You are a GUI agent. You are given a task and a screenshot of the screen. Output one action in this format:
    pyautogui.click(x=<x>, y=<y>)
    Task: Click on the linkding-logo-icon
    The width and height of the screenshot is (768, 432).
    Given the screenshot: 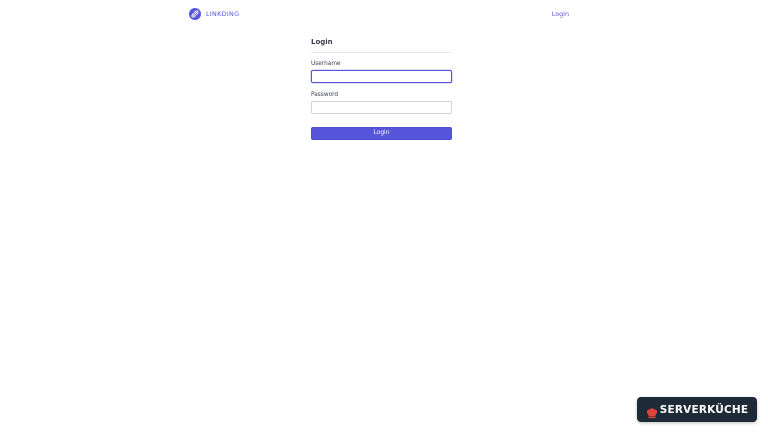 What is the action you would take?
    pyautogui.click(x=195, y=14)
    